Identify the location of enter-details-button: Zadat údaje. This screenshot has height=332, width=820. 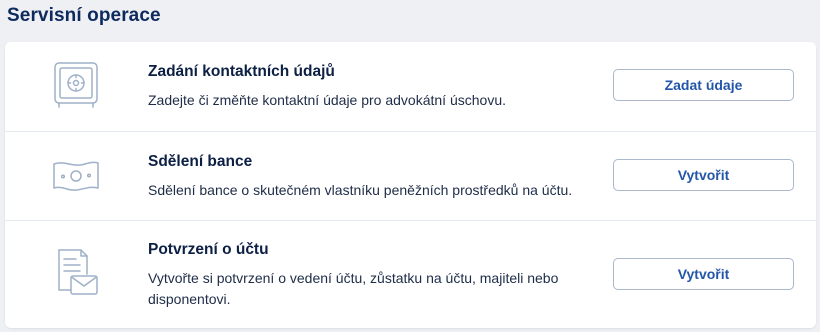
(703, 85).